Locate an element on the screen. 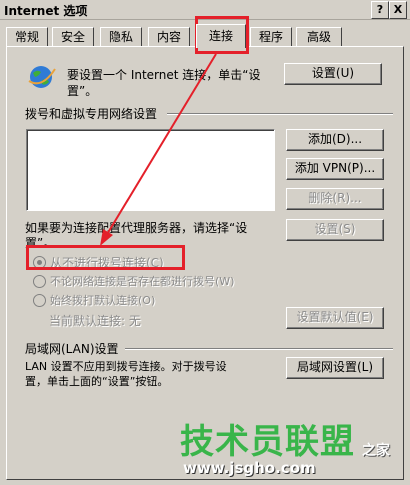 The height and width of the screenshot is (485, 410). close-button: X is located at coordinates (398, 10).